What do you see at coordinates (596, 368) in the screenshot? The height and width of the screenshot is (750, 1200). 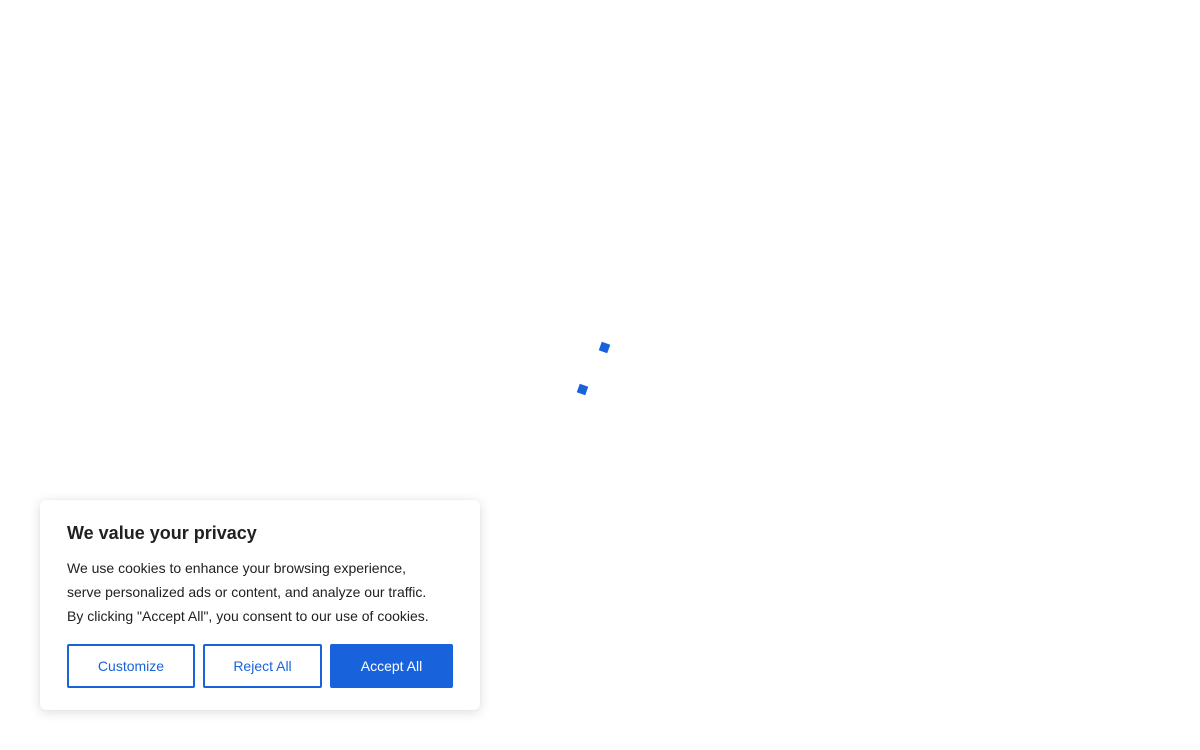 I see `loading-spinner` at bounding box center [596, 368].